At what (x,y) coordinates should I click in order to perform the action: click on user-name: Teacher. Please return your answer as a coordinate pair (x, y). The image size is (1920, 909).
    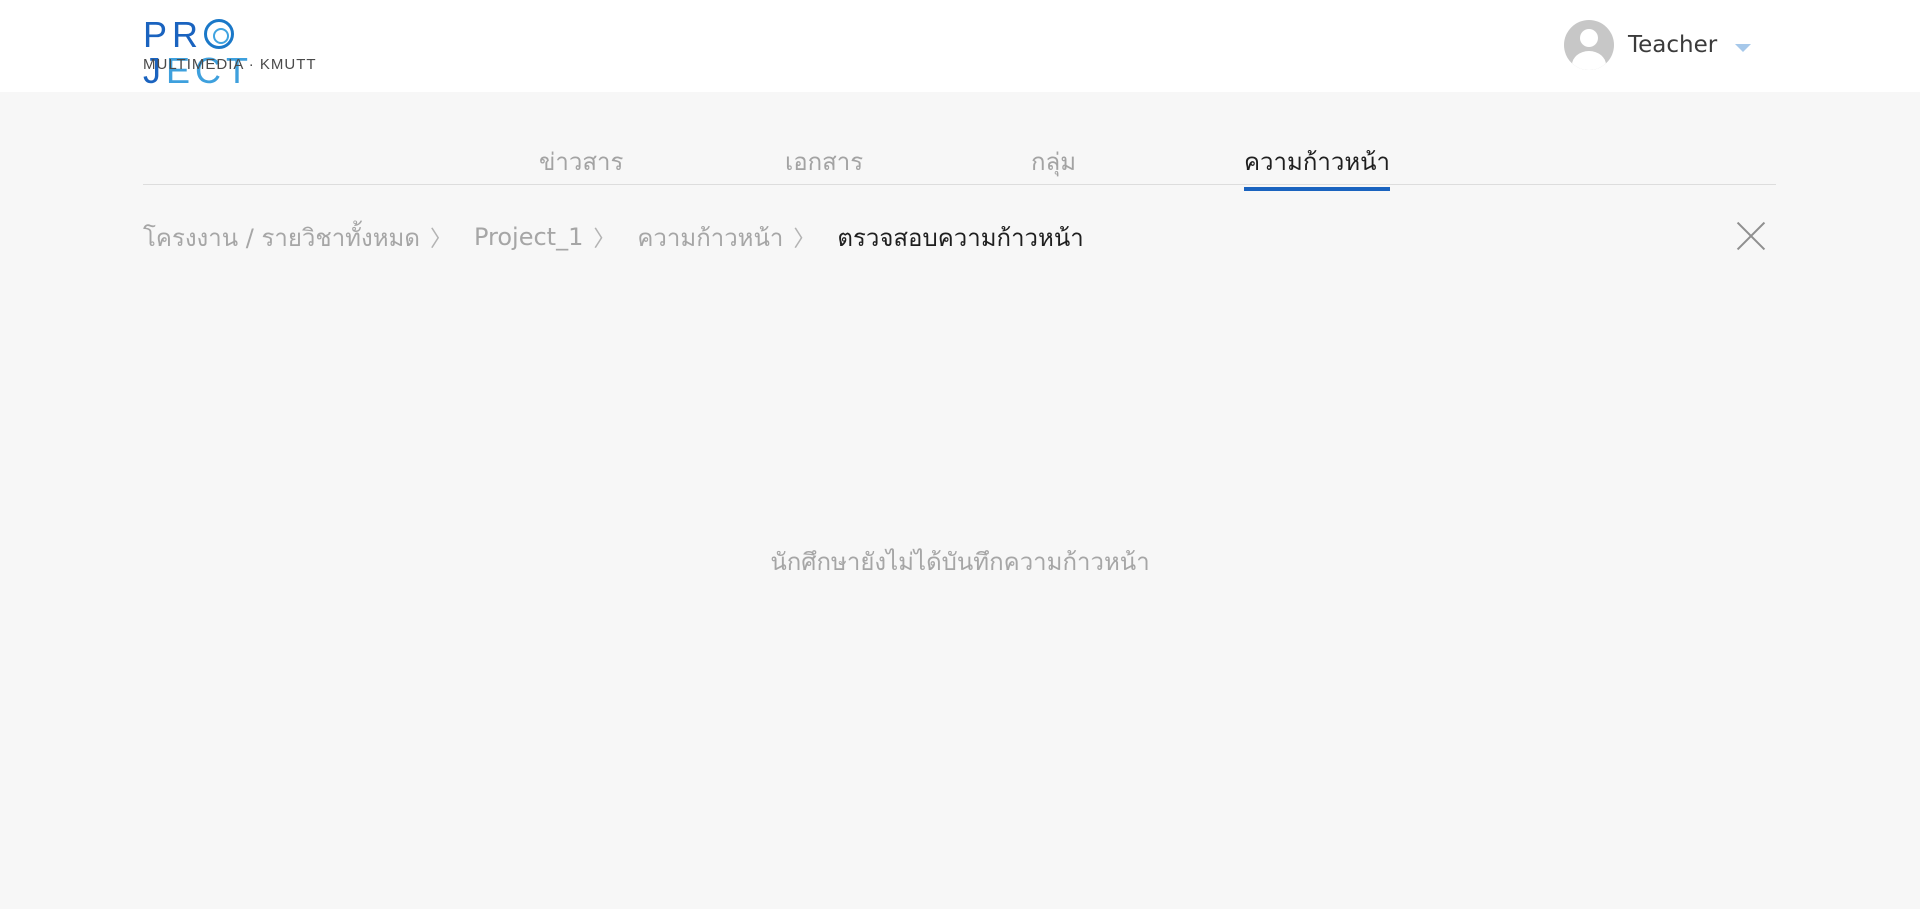
    Looking at the image, I should click on (1673, 45).